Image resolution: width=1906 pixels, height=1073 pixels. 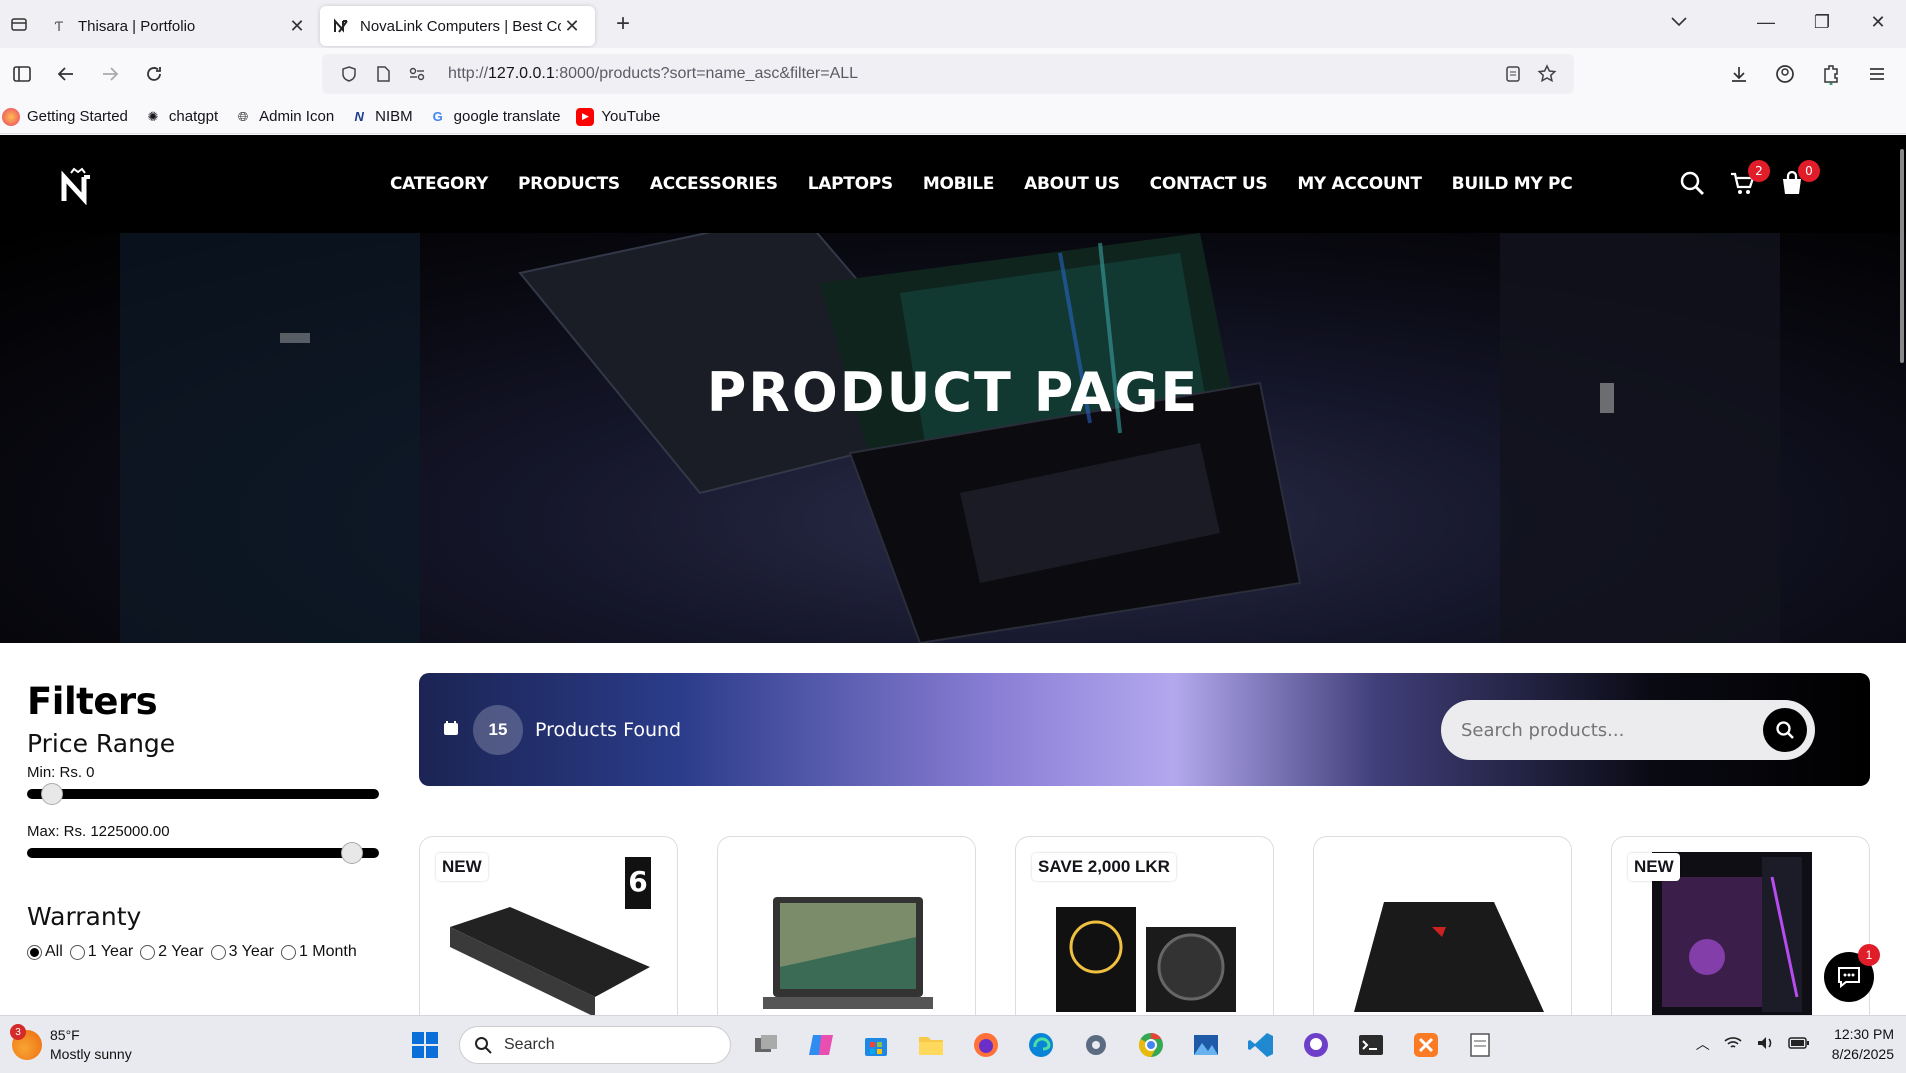 What do you see at coordinates (618, 116) in the screenshot?
I see `bookmark-youtube: ▶ YouTube` at bounding box center [618, 116].